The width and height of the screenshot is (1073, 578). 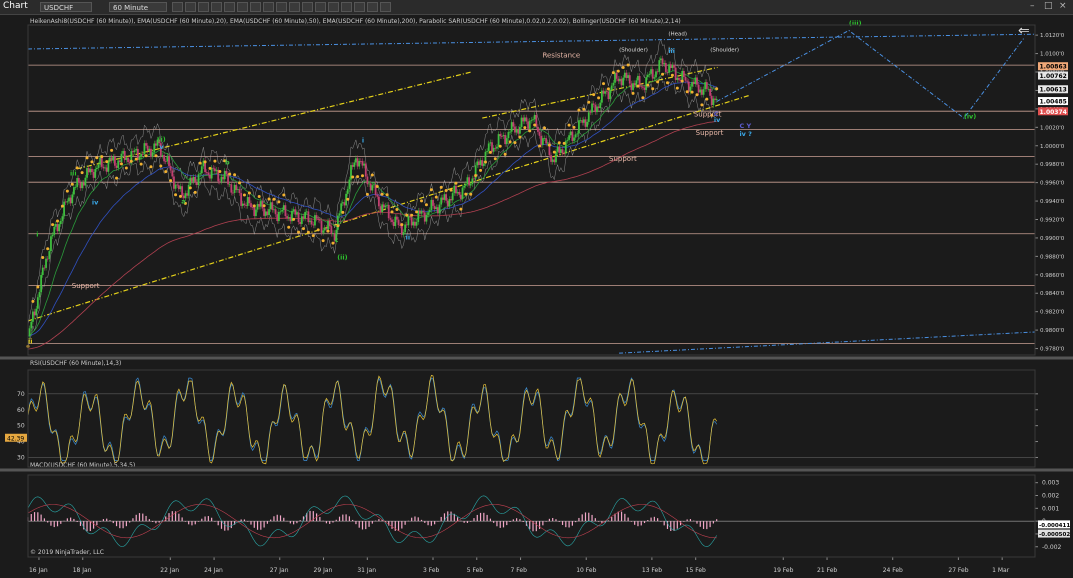 I want to click on rsi-tick-label: 60, so click(x=21, y=410).